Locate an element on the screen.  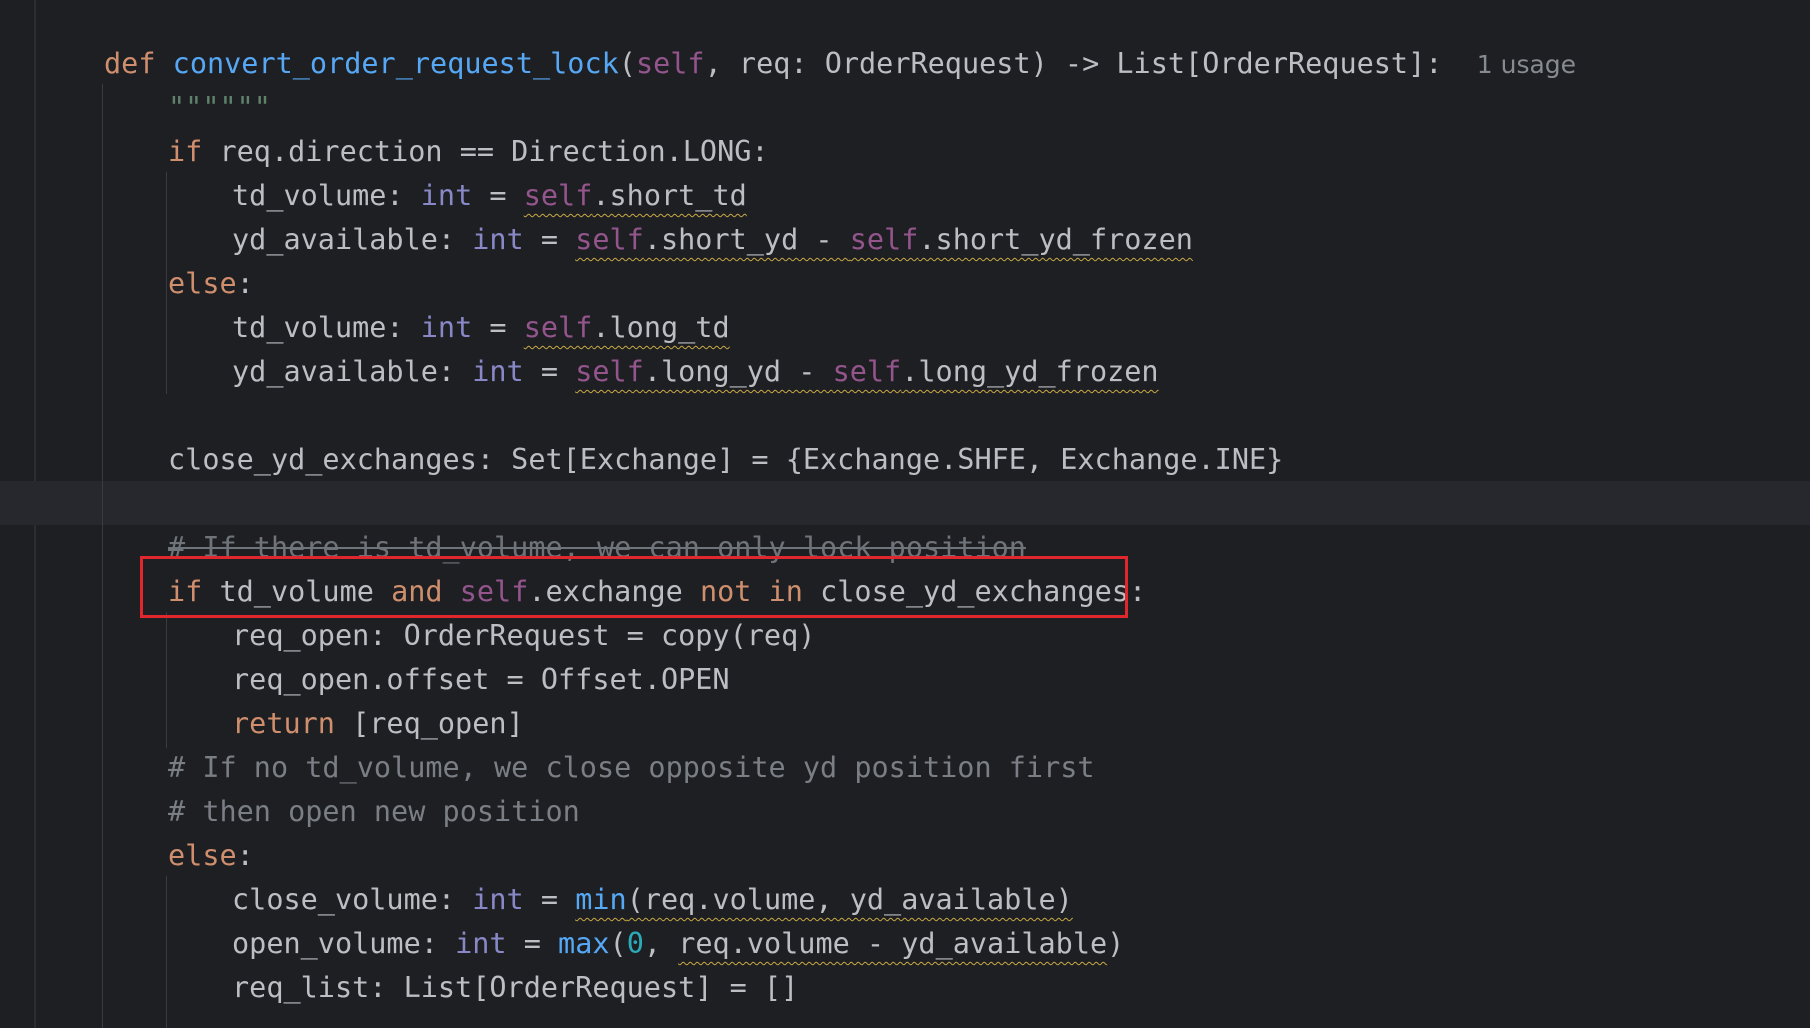
attribute: .long_yd_frozen is located at coordinates (1030, 371).